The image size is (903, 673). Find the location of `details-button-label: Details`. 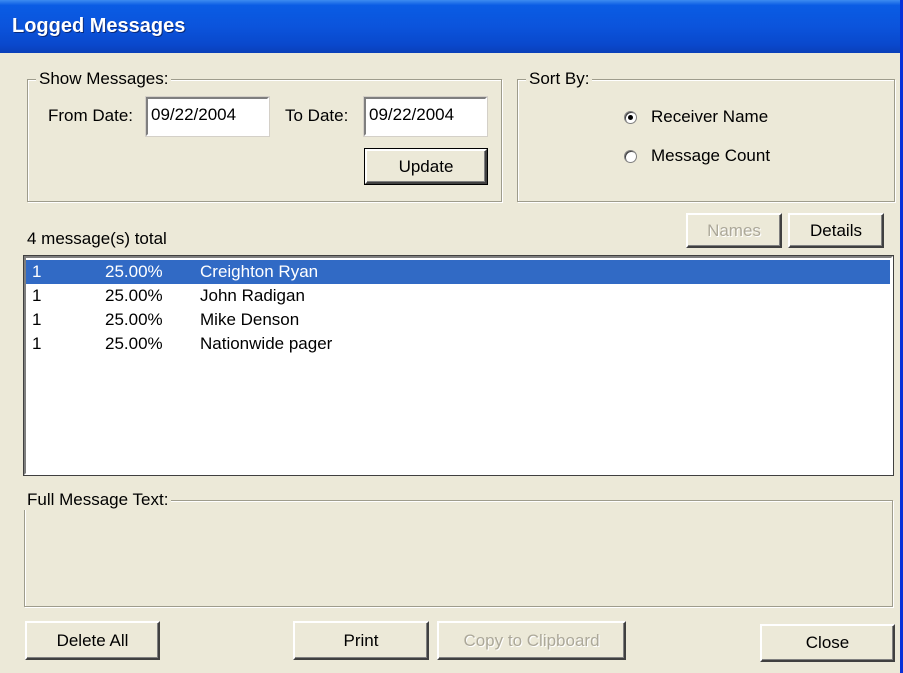

details-button-label: Details is located at coordinates (836, 230).